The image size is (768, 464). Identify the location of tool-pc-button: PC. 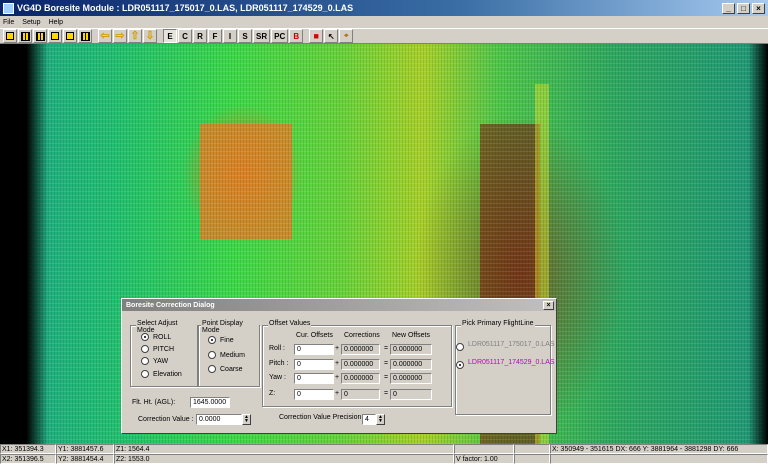
(280, 36).